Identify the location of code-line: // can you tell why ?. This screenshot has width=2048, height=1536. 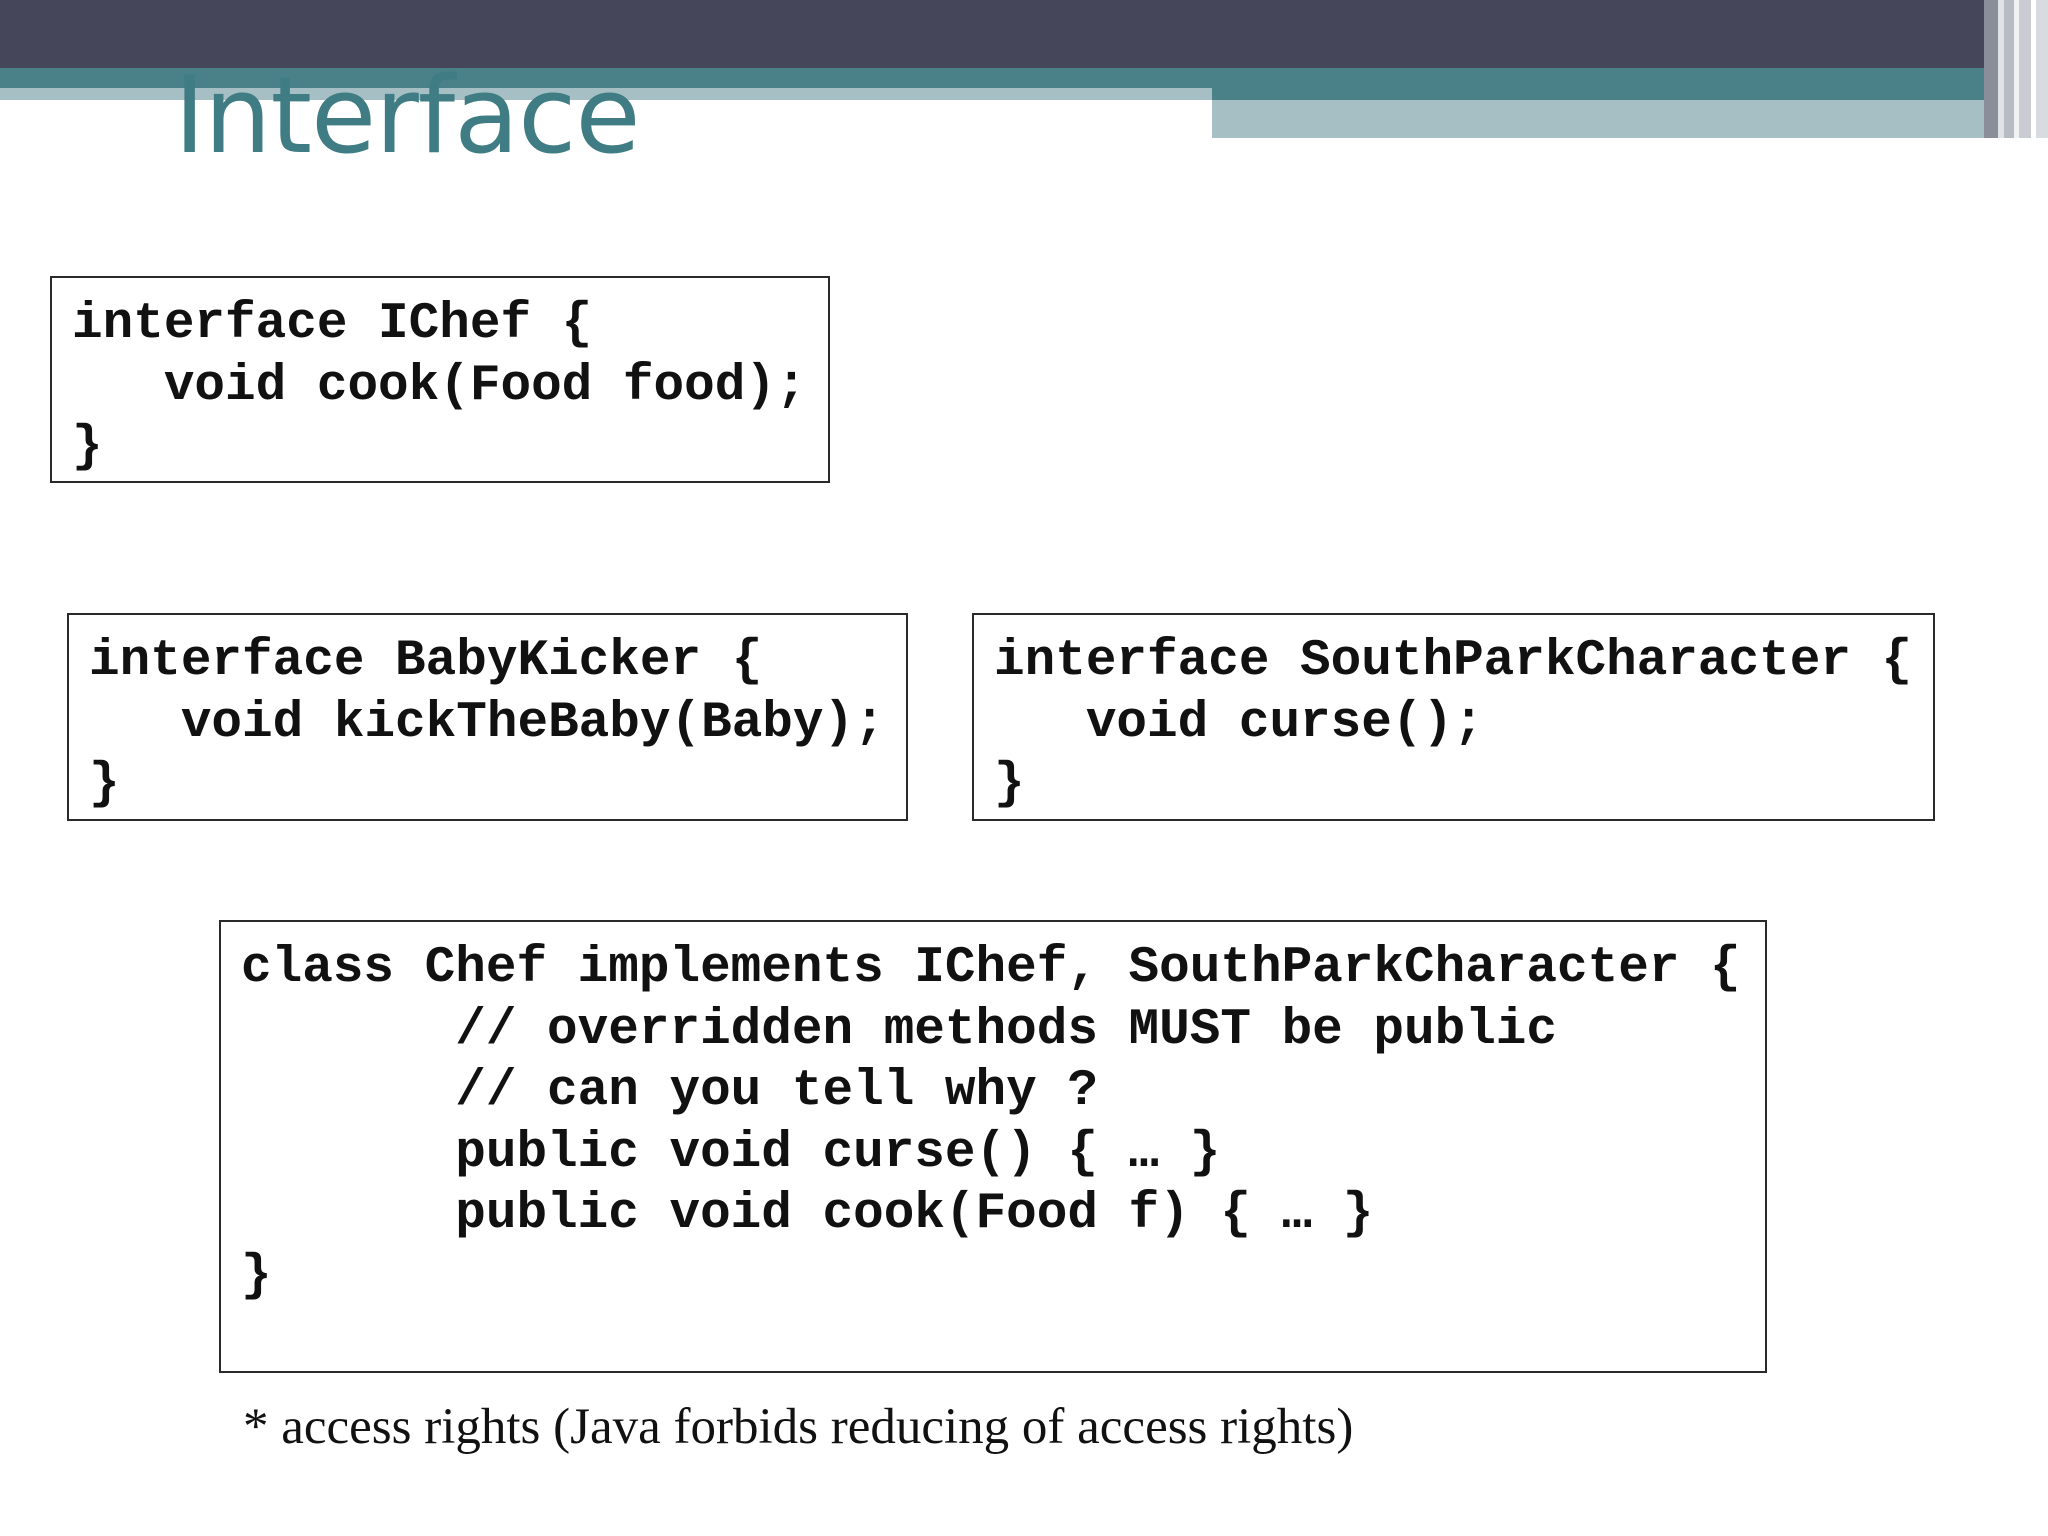
(669, 1091).